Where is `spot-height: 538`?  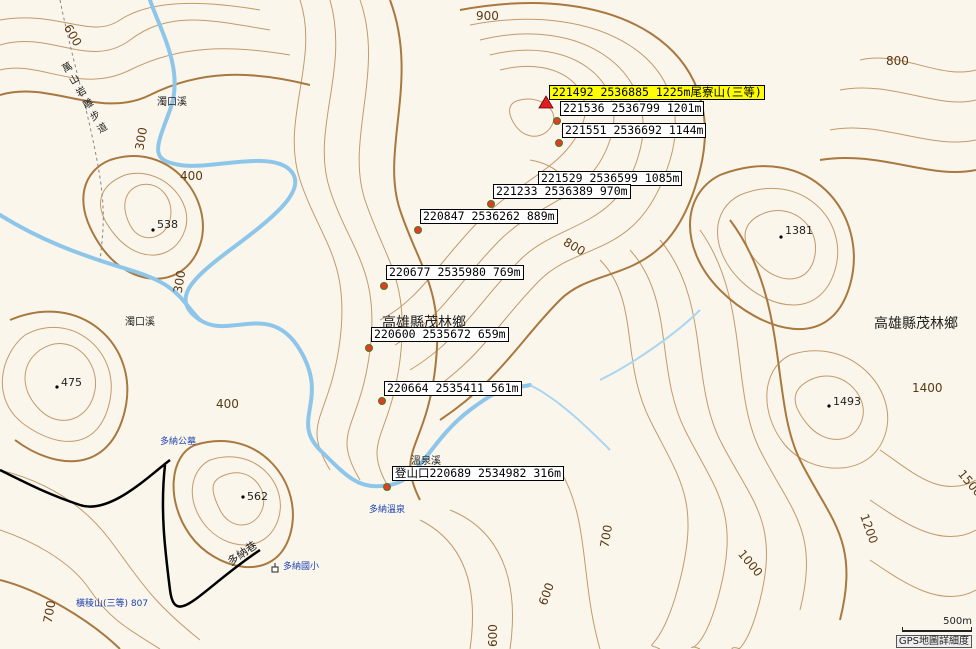 spot-height: 538 is located at coordinates (167, 224).